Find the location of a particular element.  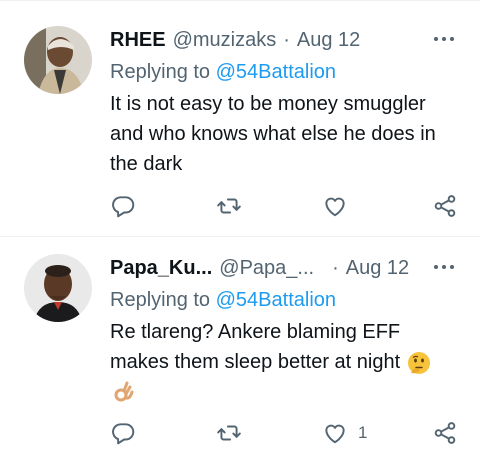

like-button is located at coordinates (340, 206).